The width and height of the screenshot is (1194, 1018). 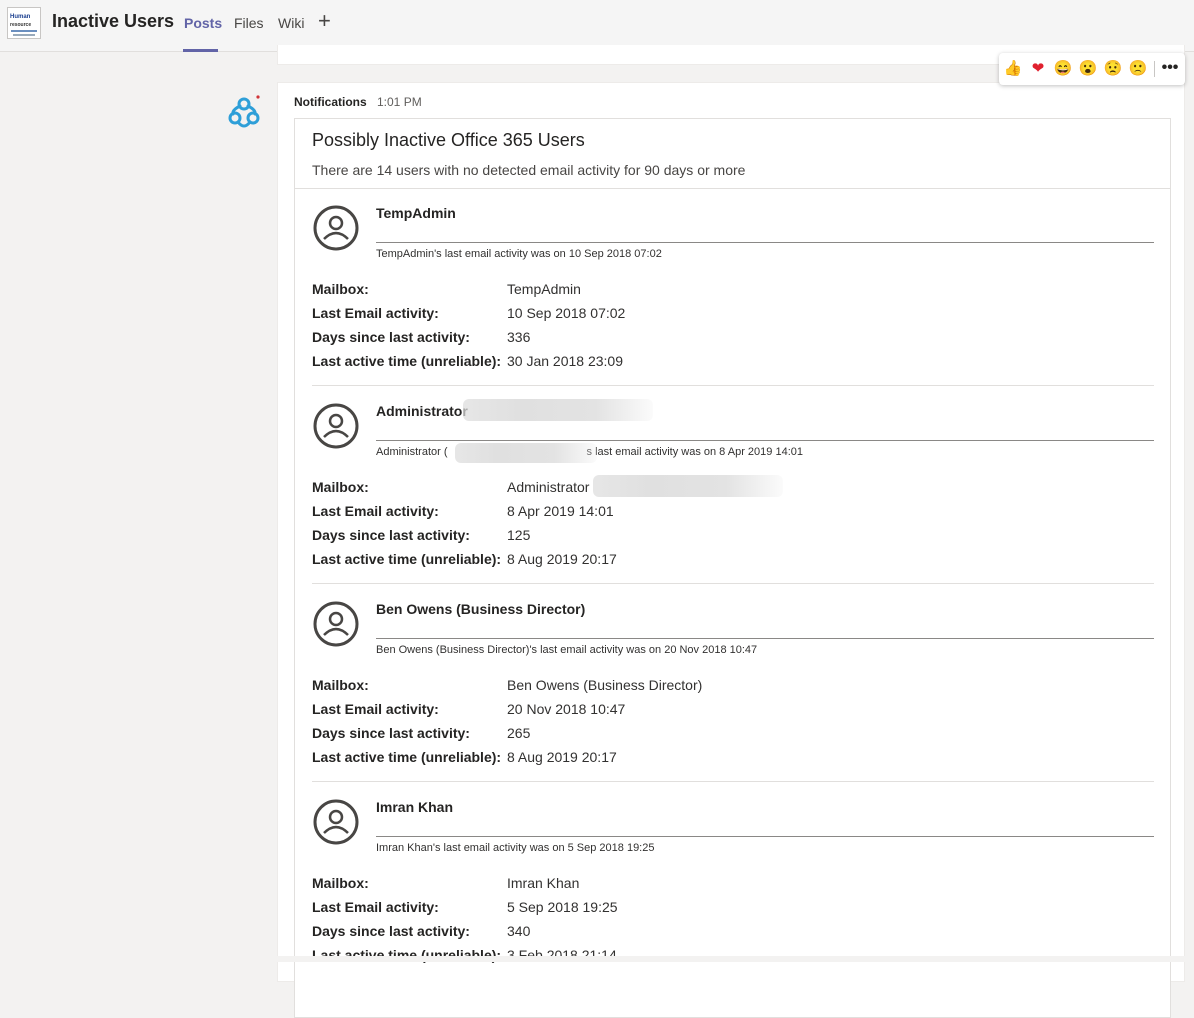 I want to click on mailbox-value: Imran Khan, so click(x=543, y=883).